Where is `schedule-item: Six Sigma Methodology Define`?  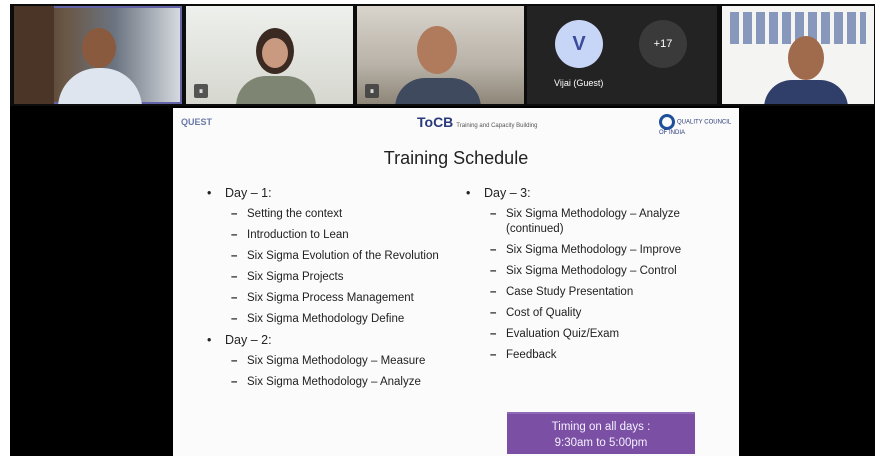 schedule-item: Six Sigma Methodology Define is located at coordinates (332, 319).